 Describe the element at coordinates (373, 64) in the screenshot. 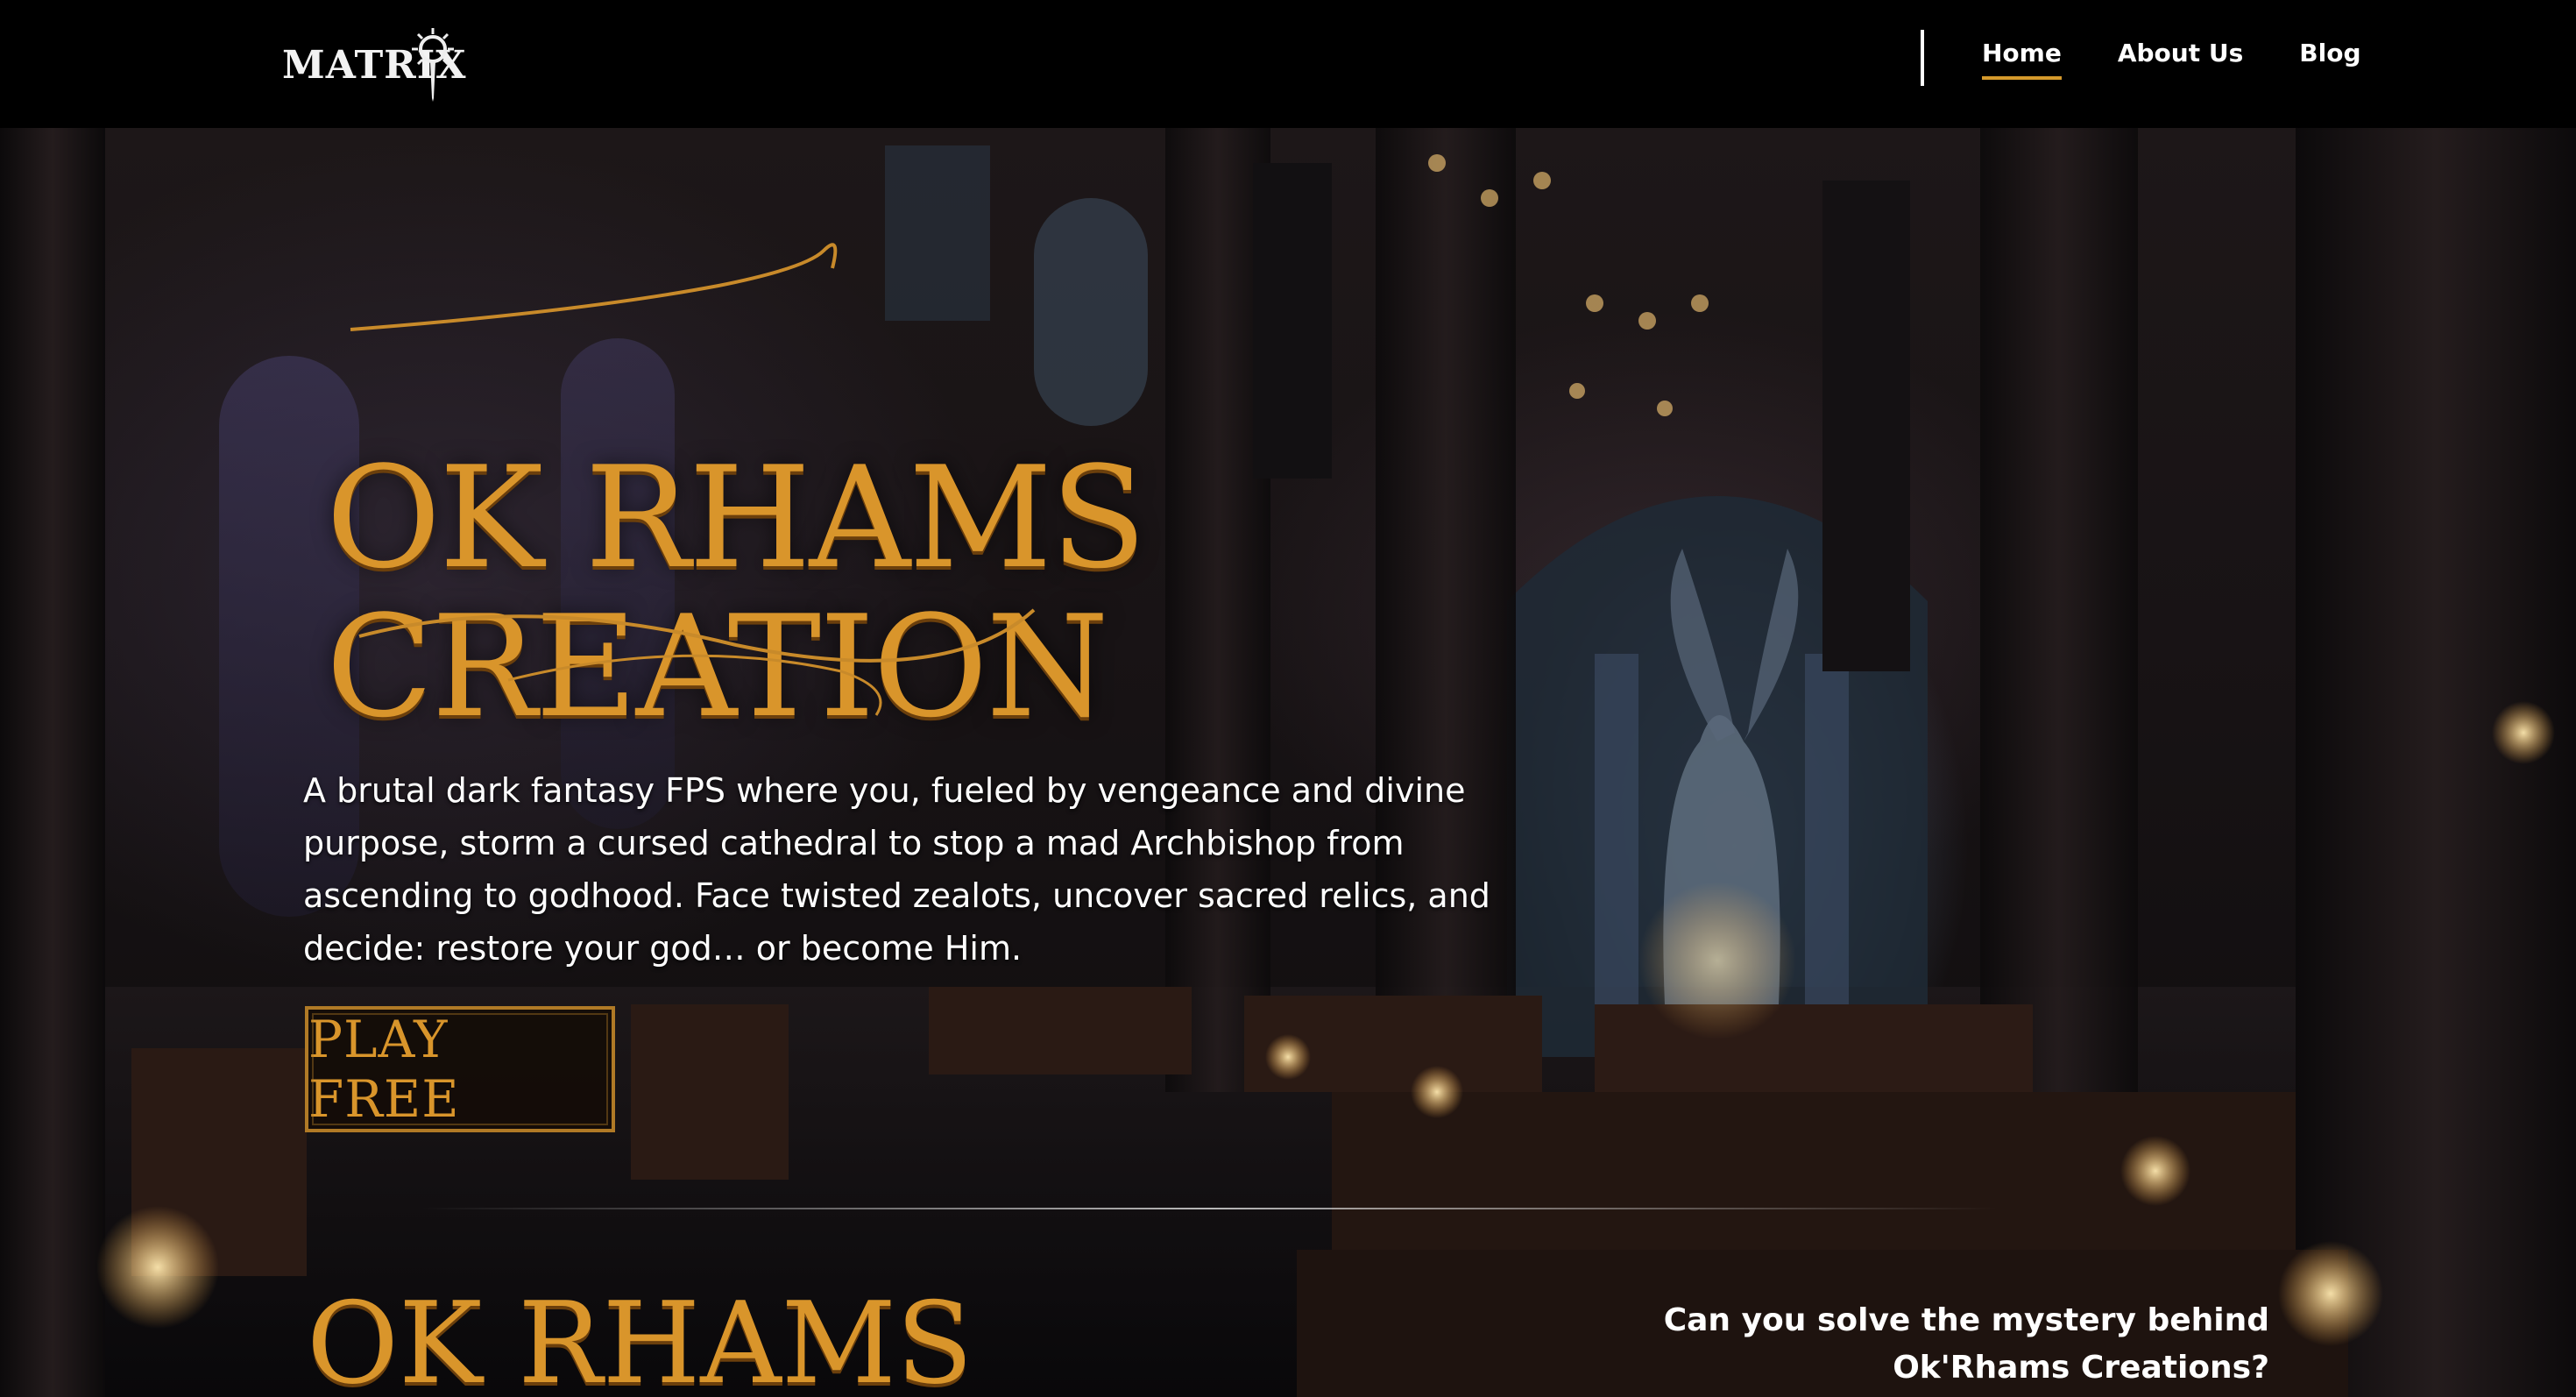

I see `site-logo: MATRIX` at that location.